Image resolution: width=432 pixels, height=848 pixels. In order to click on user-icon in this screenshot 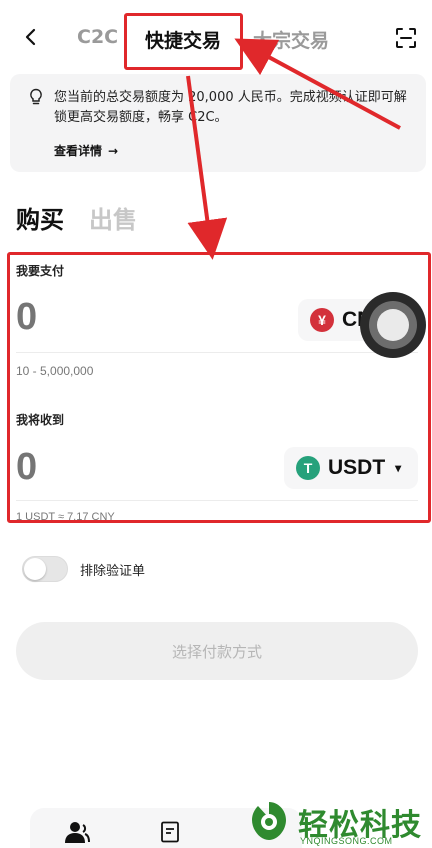, I will do `click(77, 832)`.